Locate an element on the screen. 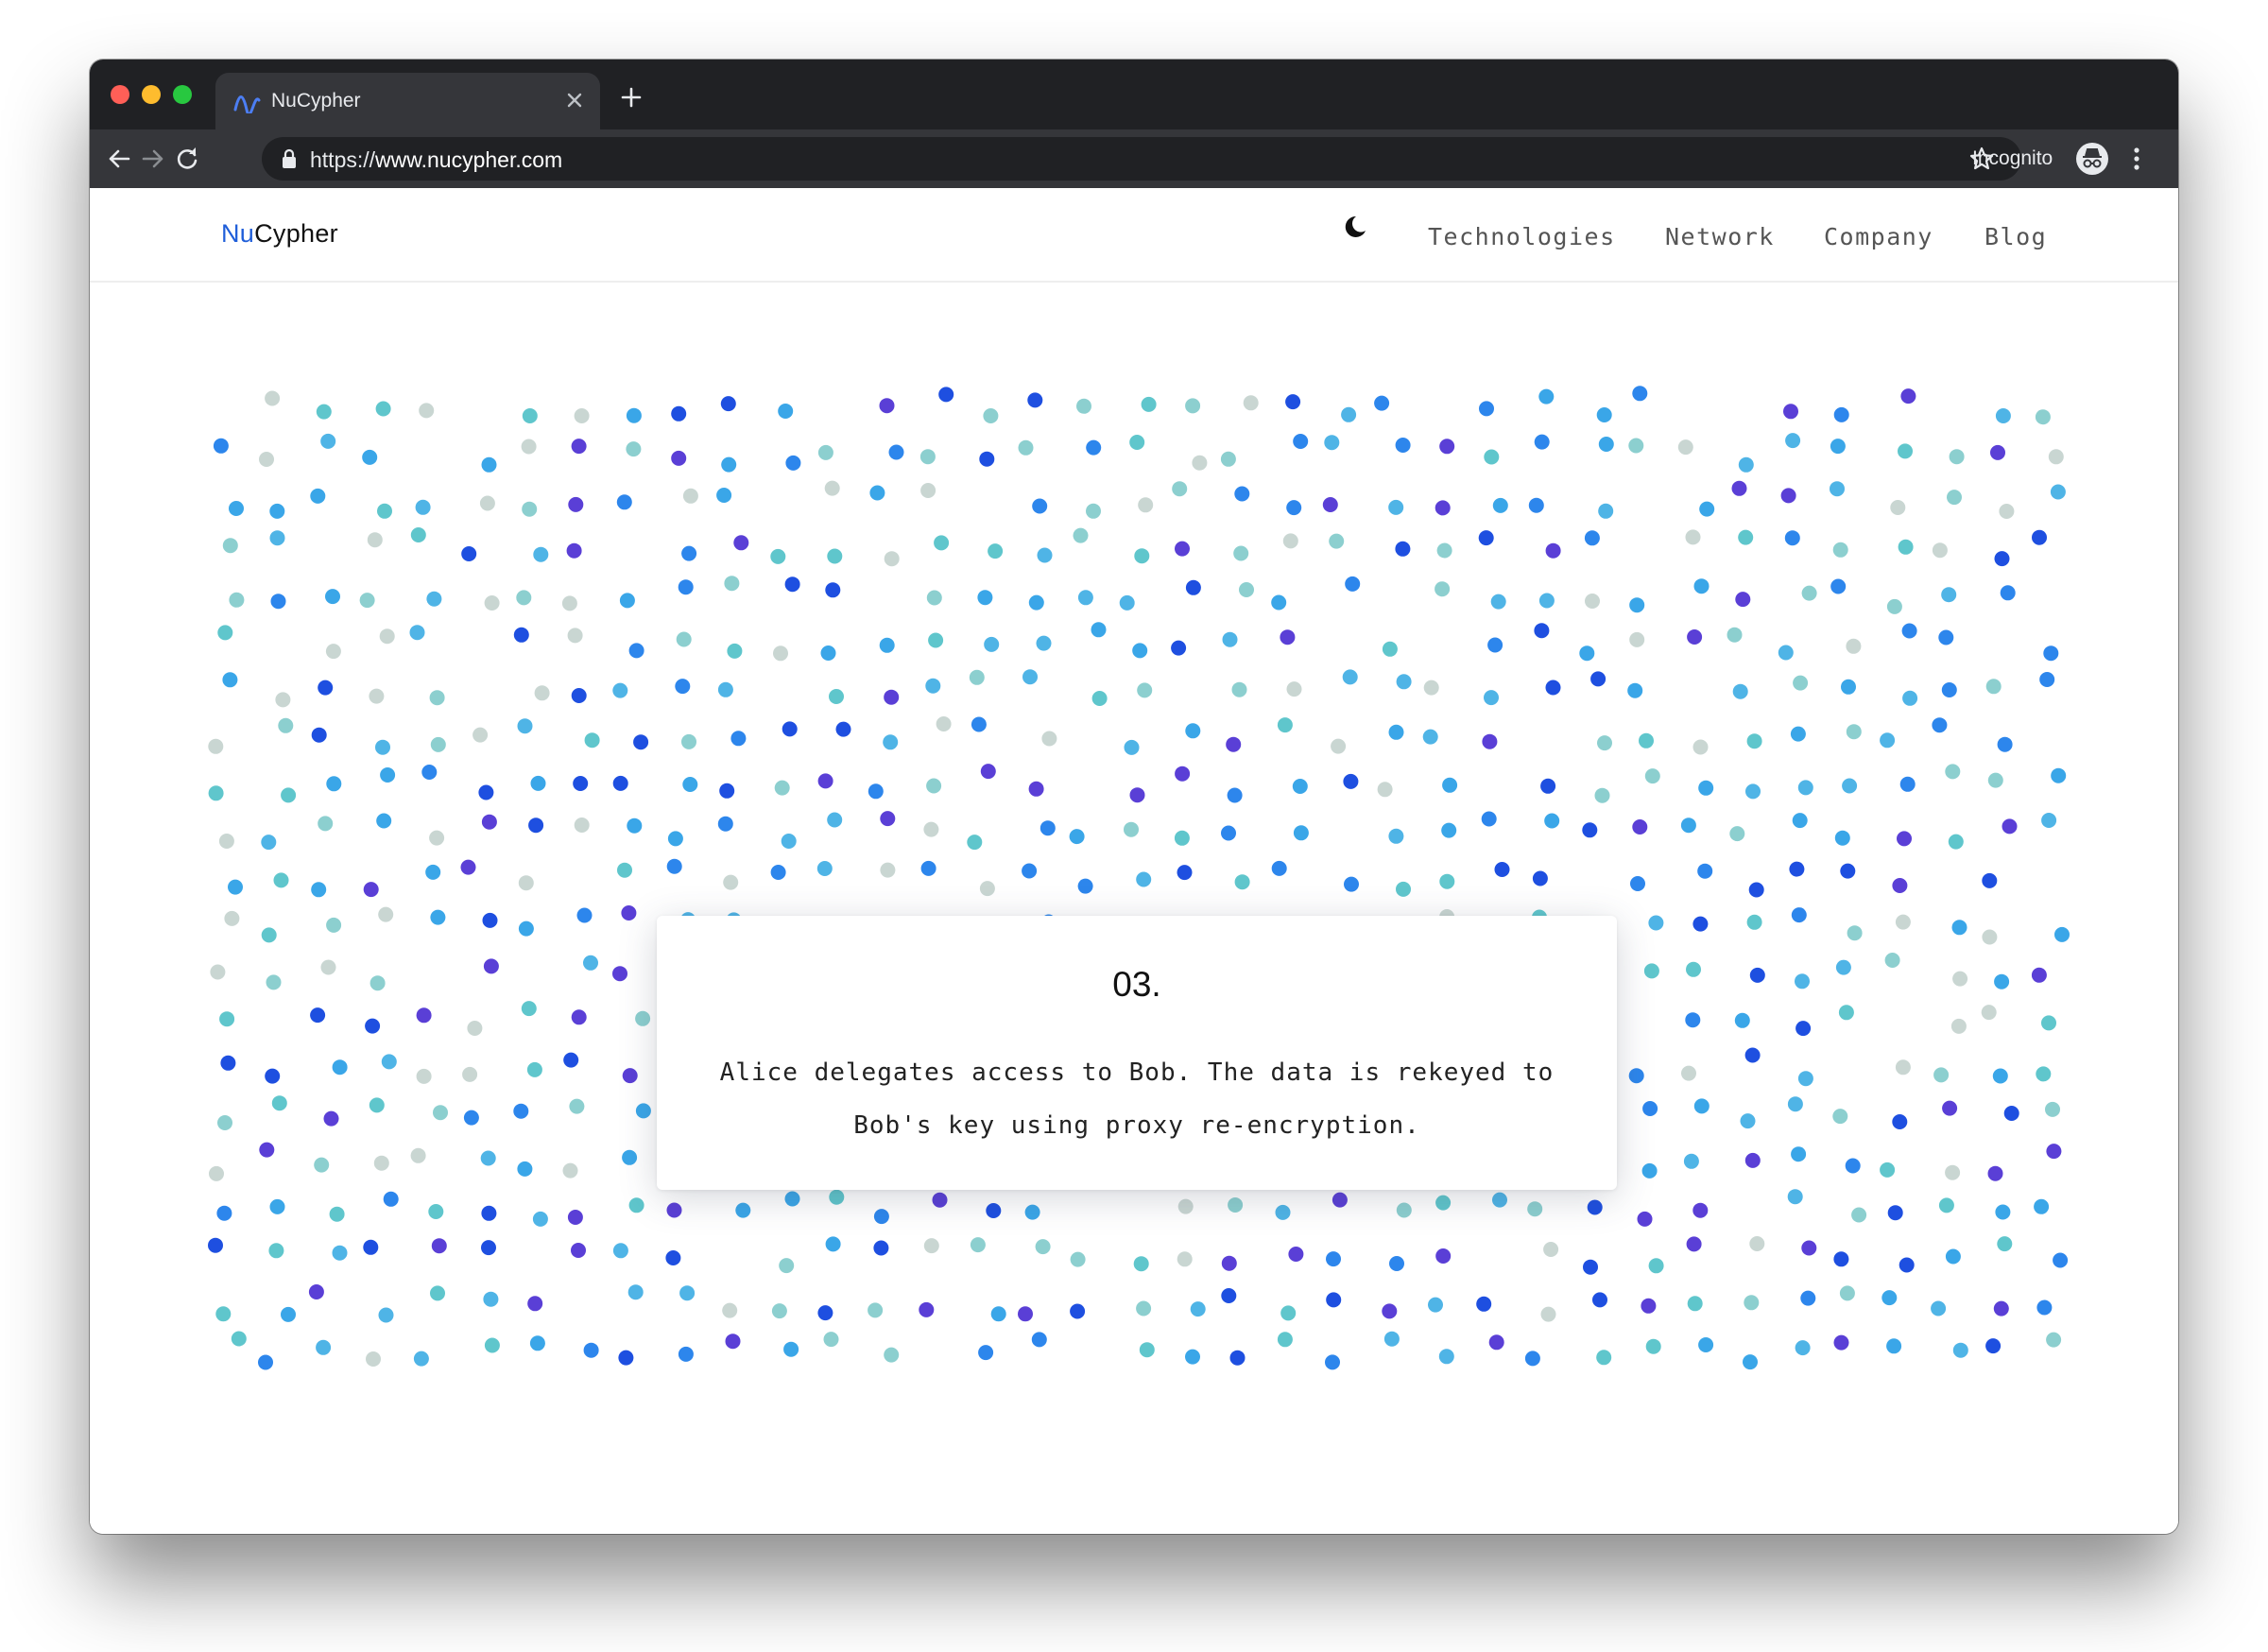  close-tab-icon is located at coordinates (574, 100).